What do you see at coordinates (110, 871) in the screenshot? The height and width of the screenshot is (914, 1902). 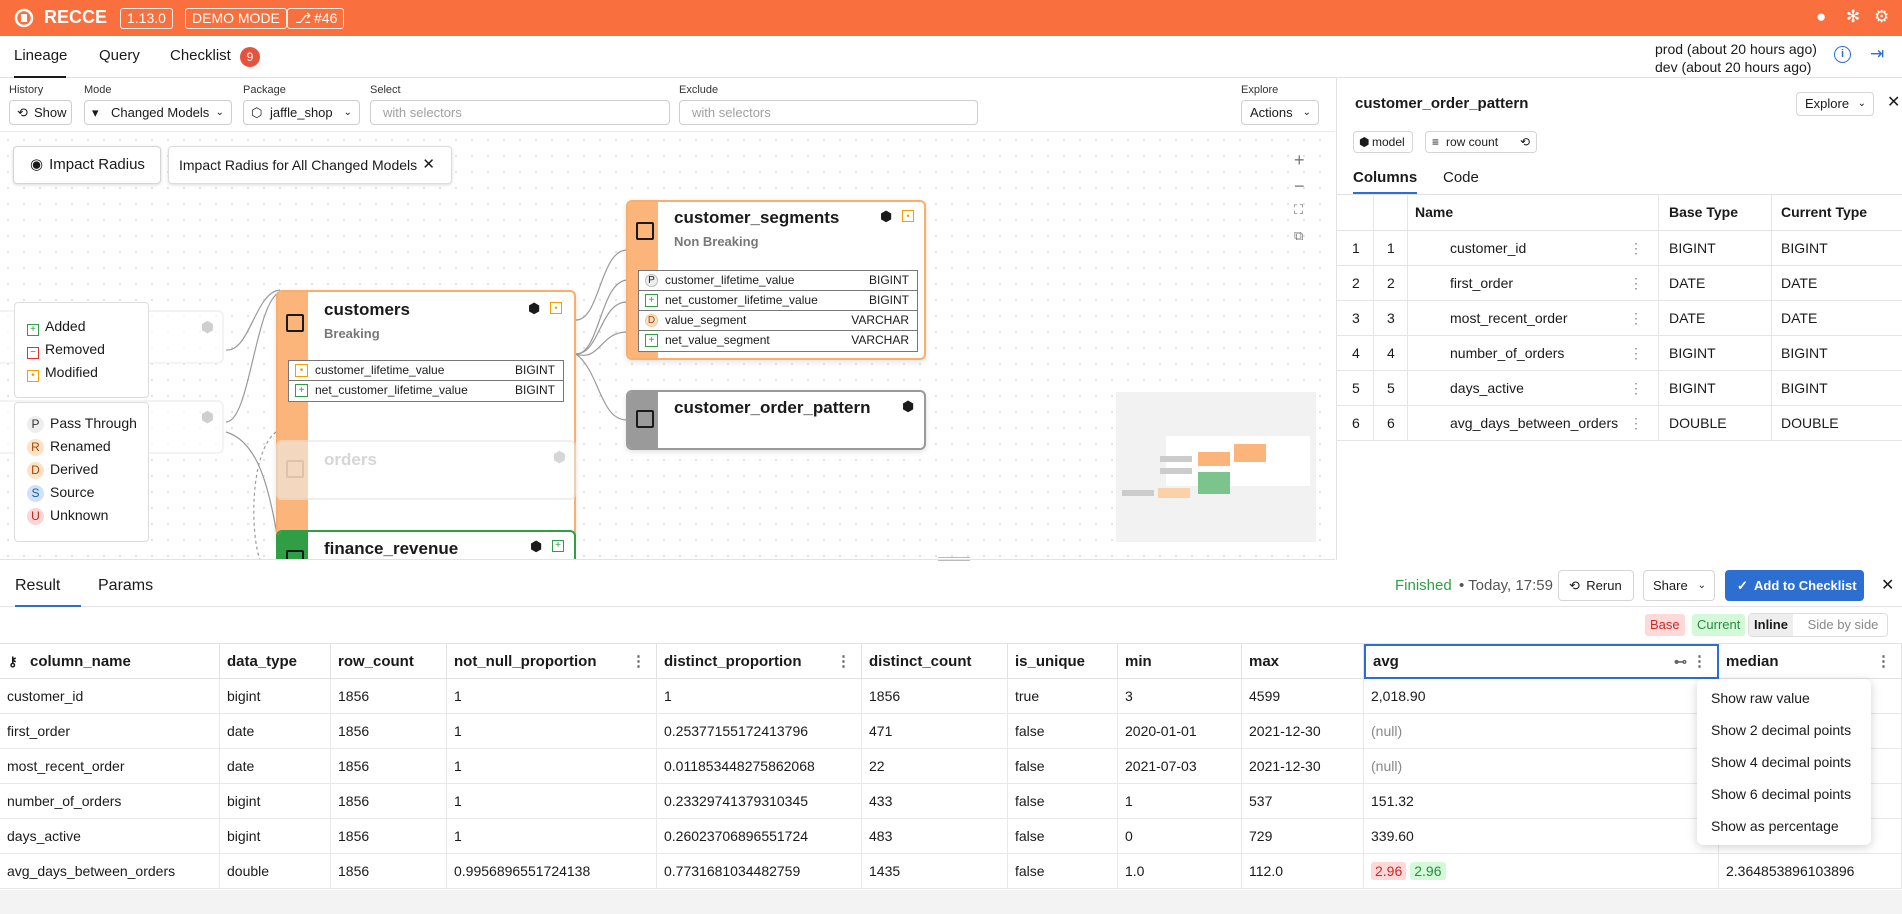 I see `grid-cell: avg_days_between_orders` at bounding box center [110, 871].